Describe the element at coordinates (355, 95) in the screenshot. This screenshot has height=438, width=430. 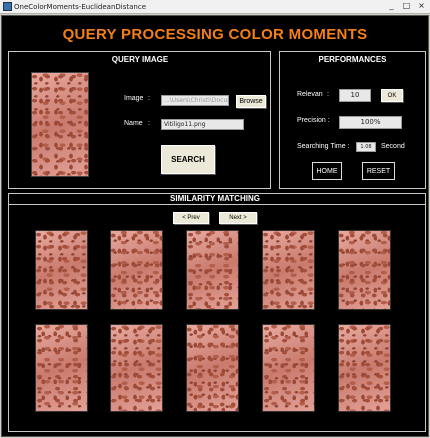
I see `relevan-input: 10` at that location.